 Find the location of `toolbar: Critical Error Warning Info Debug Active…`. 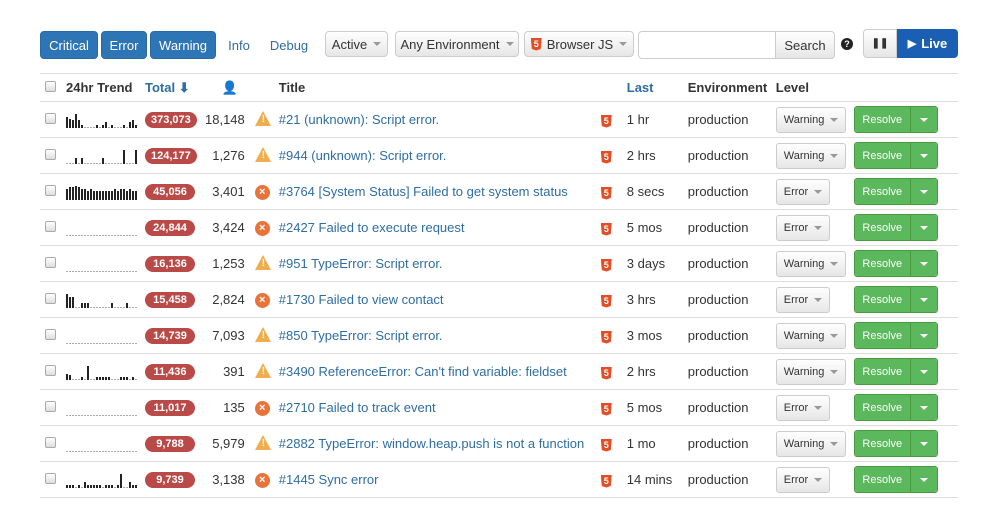

toolbar: Critical Error Warning Info Debug Active… is located at coordinates (500, 44).